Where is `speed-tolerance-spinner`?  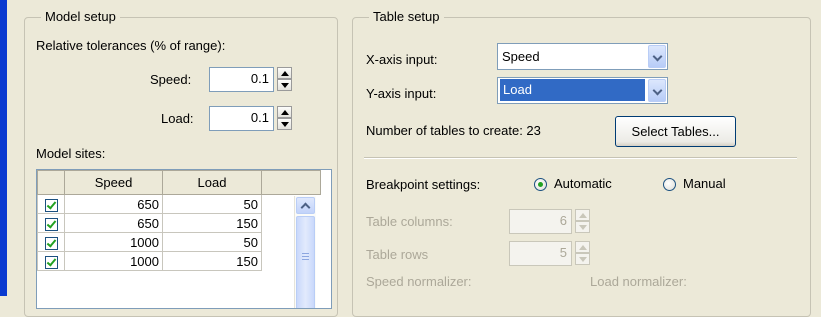 speed-tolerance-spinner is located at coordinates (284, 79).